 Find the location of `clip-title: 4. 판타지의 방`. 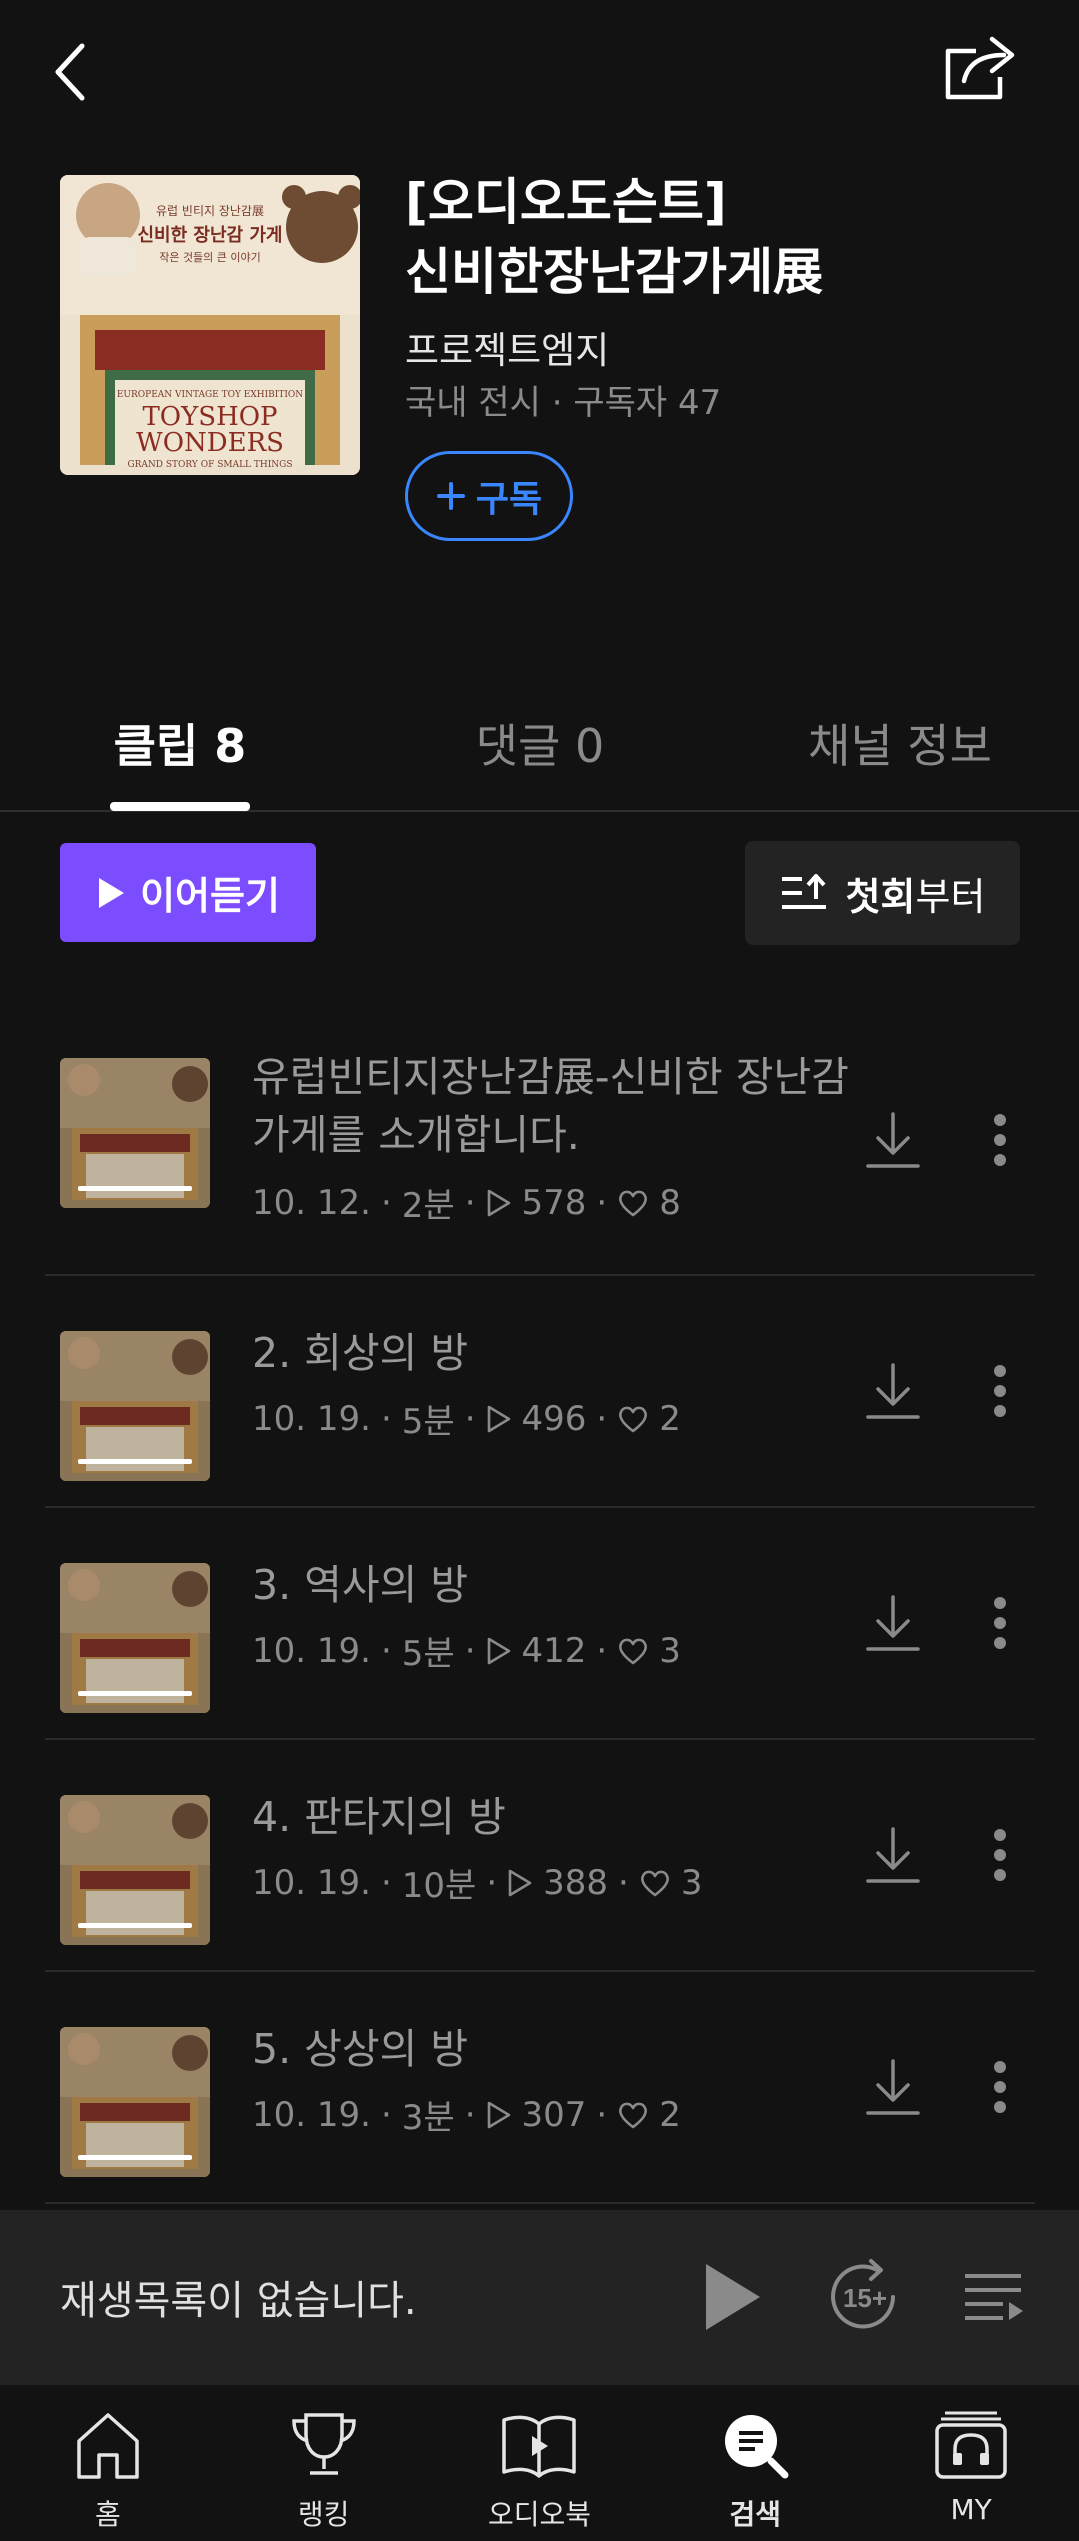

clip-title: 4. 판타지의 방 is located at coordinates (379, 1817).